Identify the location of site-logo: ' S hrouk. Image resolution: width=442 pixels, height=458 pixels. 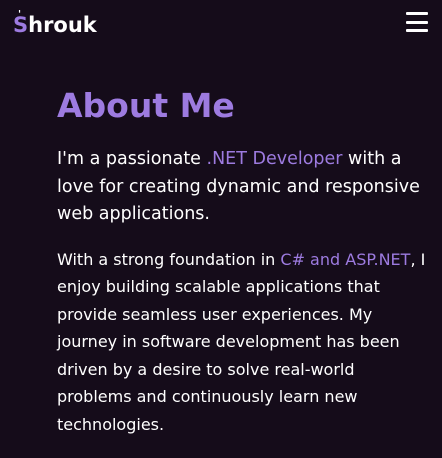
(55, 21).